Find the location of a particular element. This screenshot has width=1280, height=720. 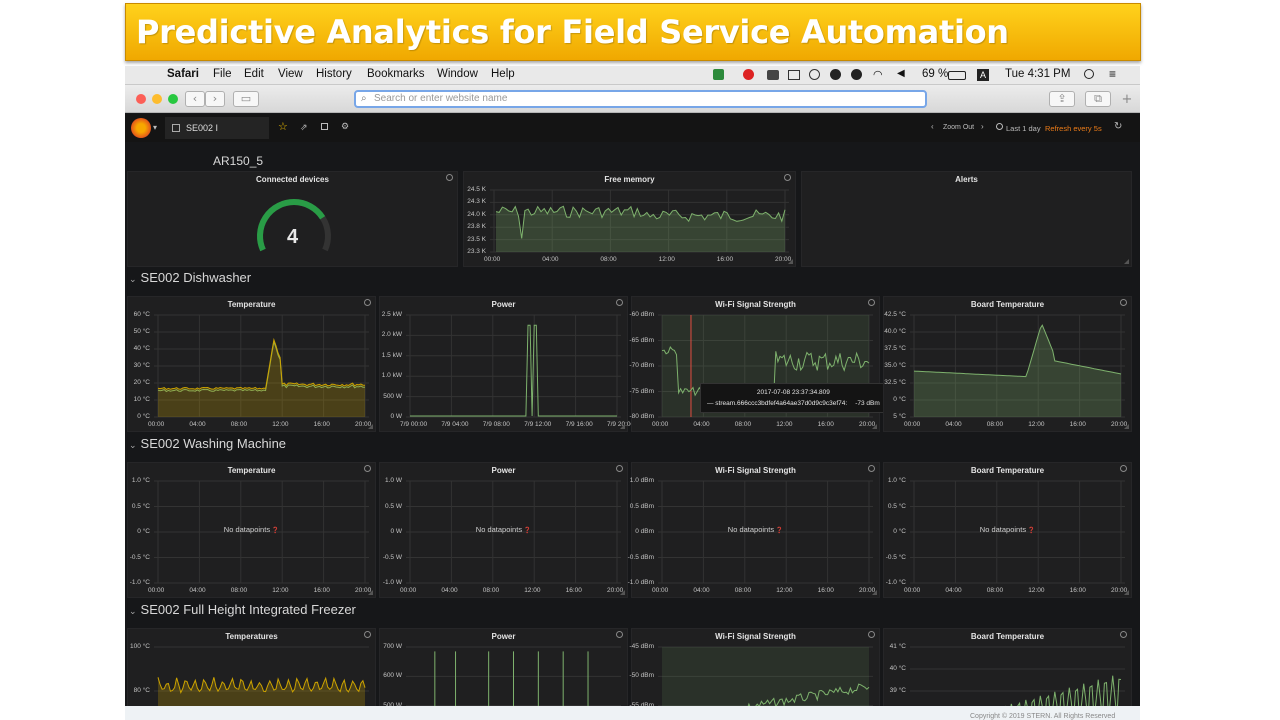

time-forward-icon: › is located at coordinates (982, 126).